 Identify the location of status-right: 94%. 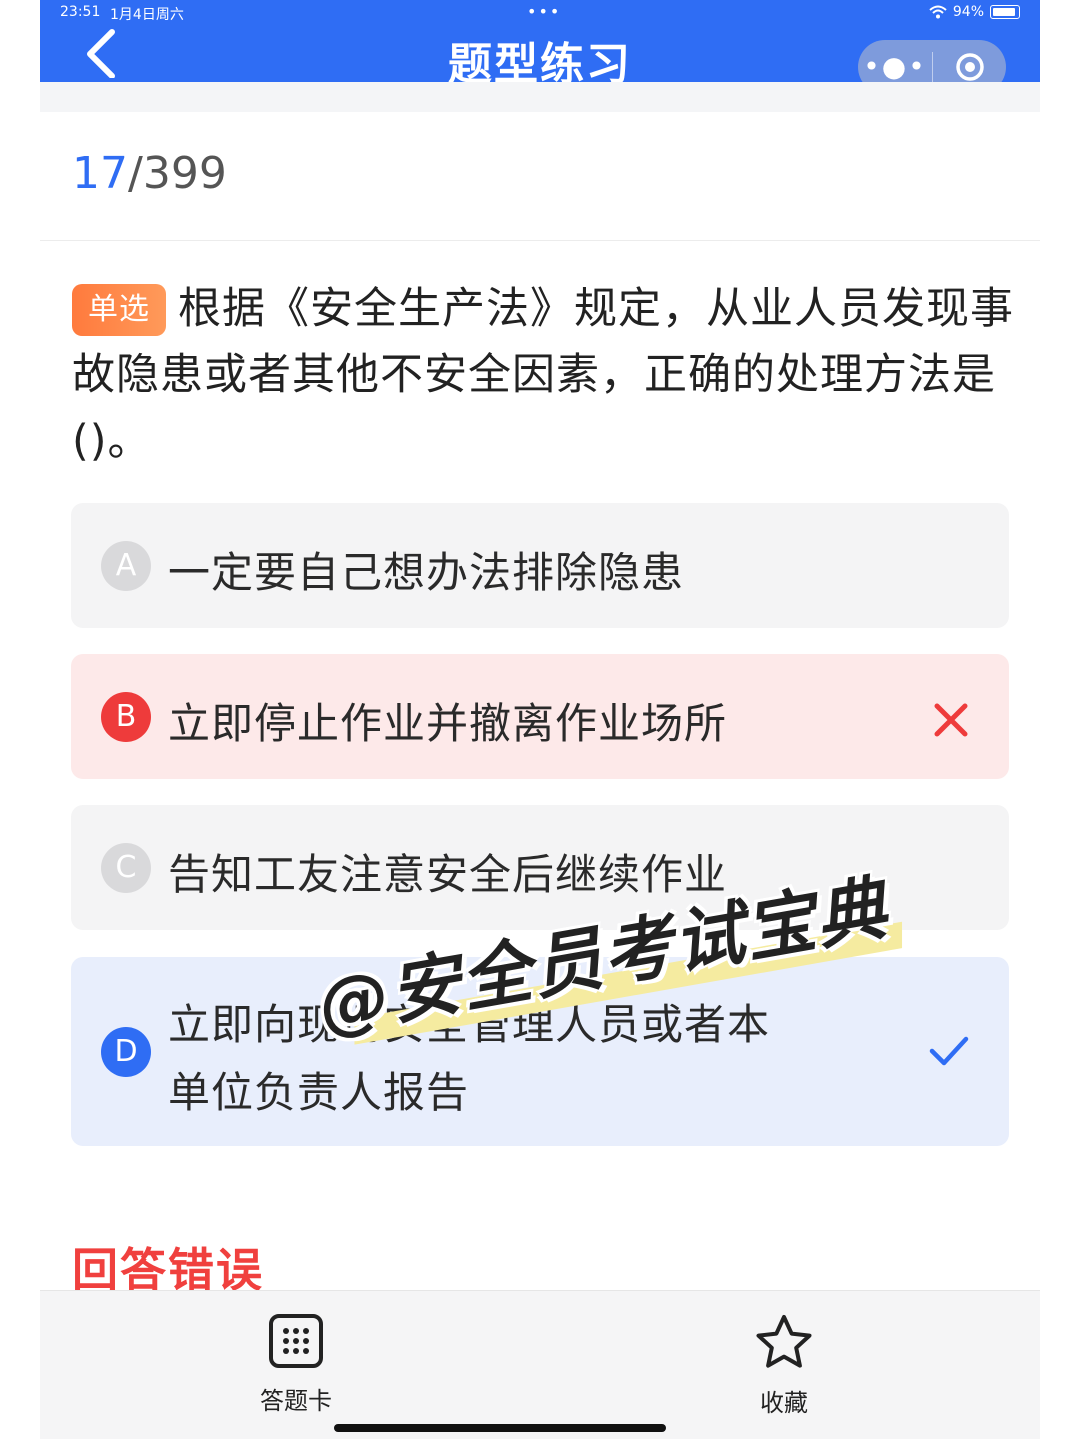
(974, 12).